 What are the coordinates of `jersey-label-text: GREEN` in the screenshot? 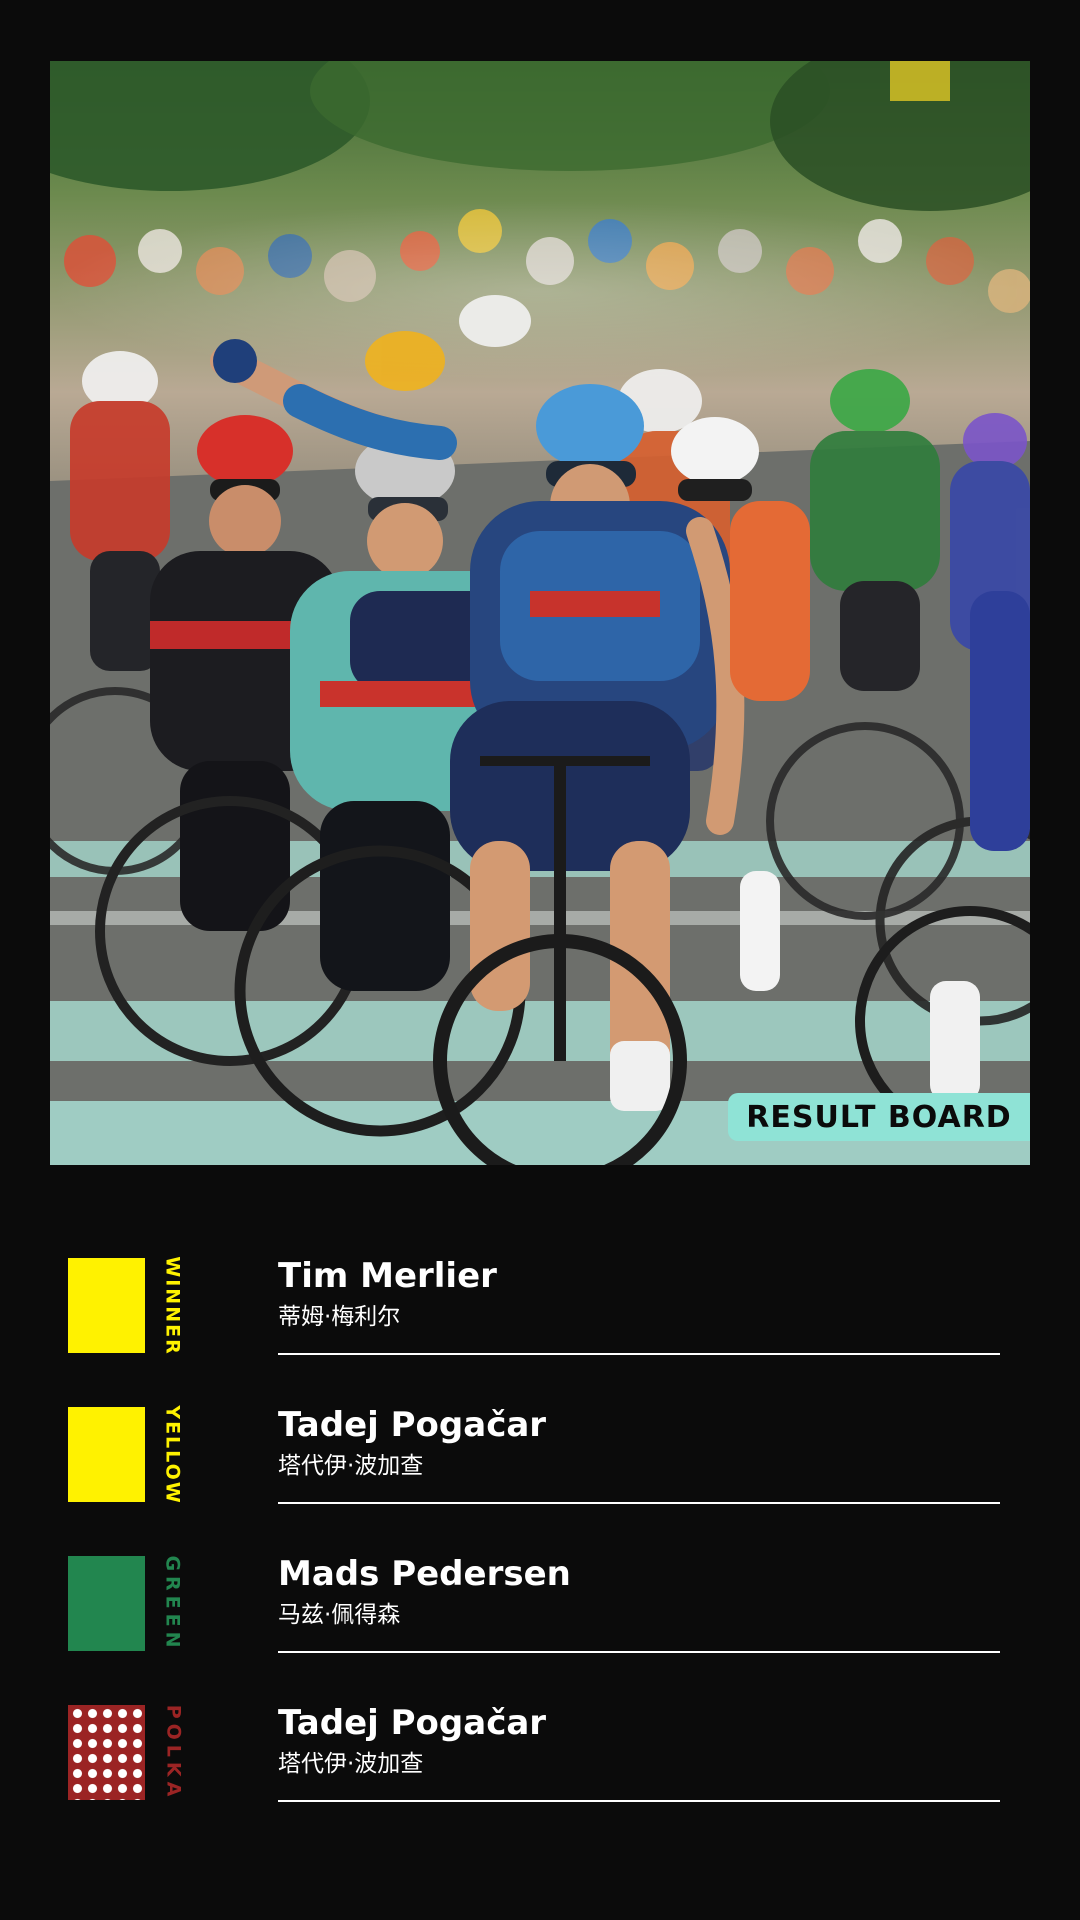 It's located at (173, 1603).